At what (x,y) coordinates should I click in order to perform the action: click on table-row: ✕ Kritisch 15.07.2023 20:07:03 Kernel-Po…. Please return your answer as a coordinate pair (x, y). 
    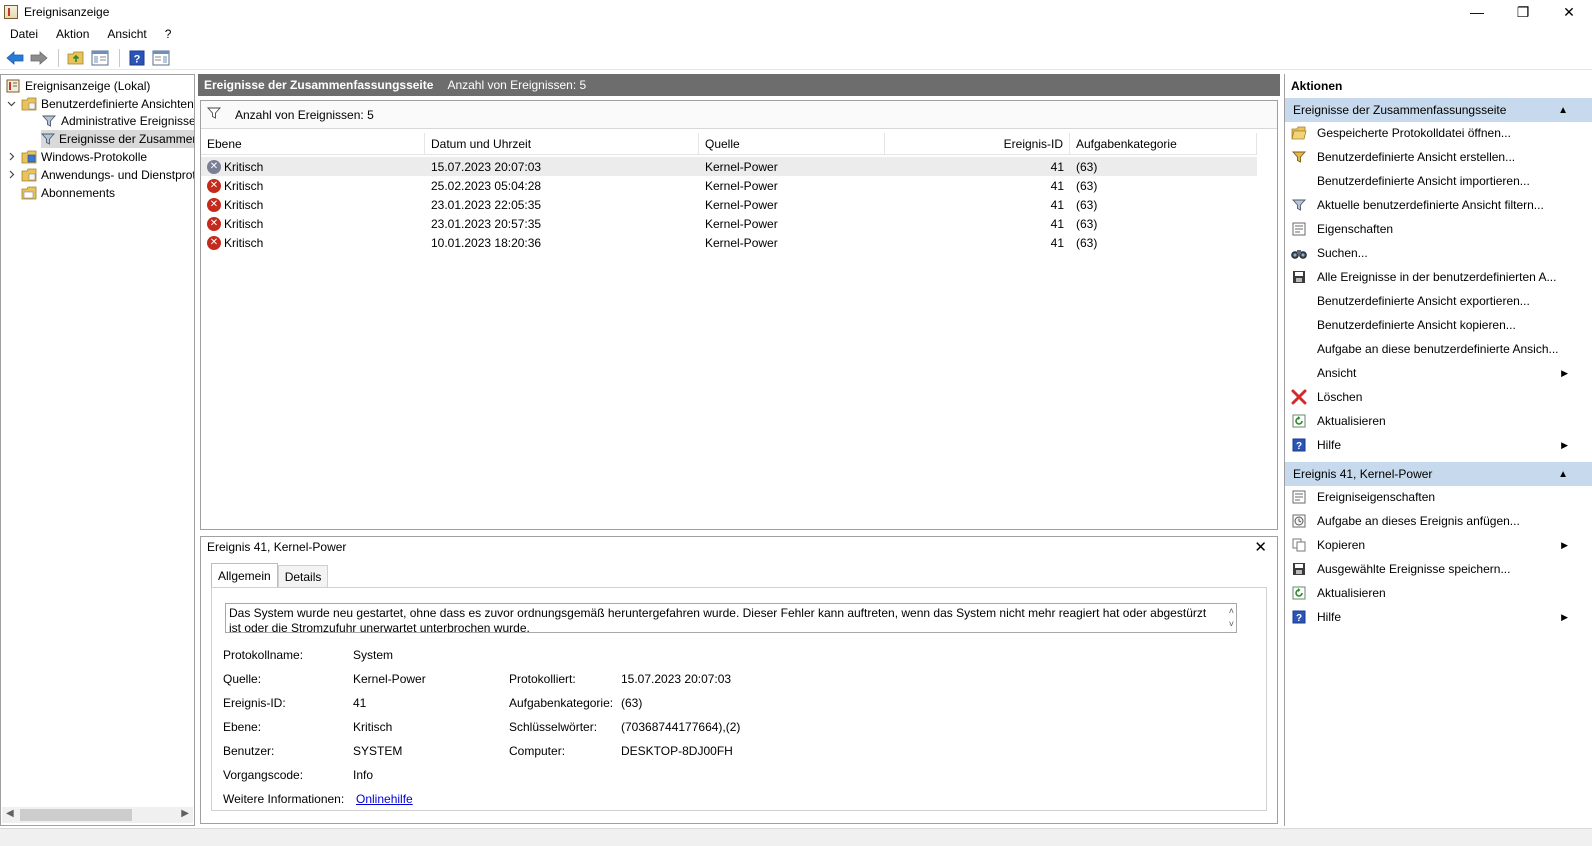
    Looking at the image, I should click on (729, 166).